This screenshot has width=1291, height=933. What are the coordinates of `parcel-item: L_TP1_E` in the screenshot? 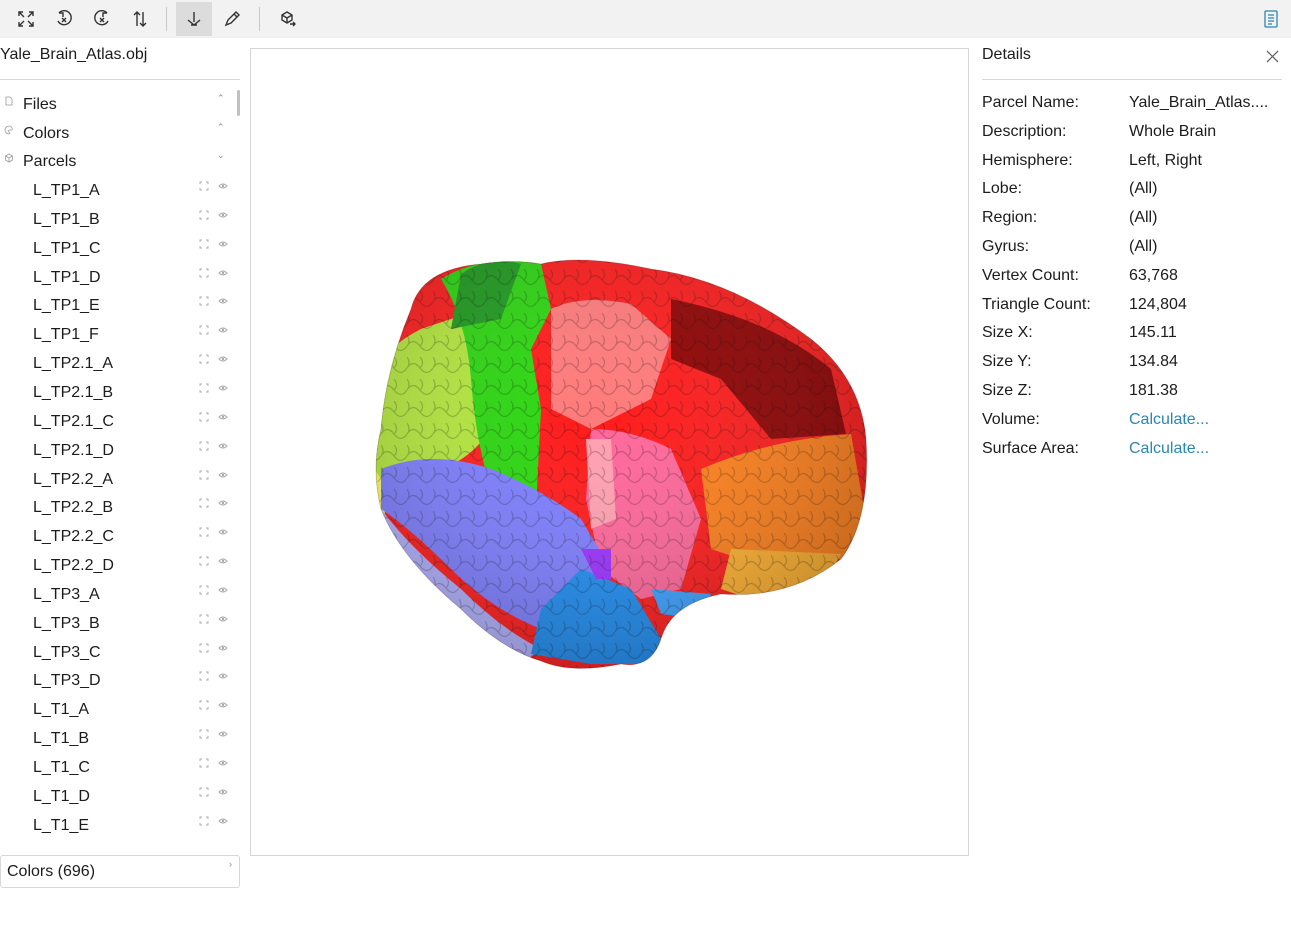 It's located at (120, 305).